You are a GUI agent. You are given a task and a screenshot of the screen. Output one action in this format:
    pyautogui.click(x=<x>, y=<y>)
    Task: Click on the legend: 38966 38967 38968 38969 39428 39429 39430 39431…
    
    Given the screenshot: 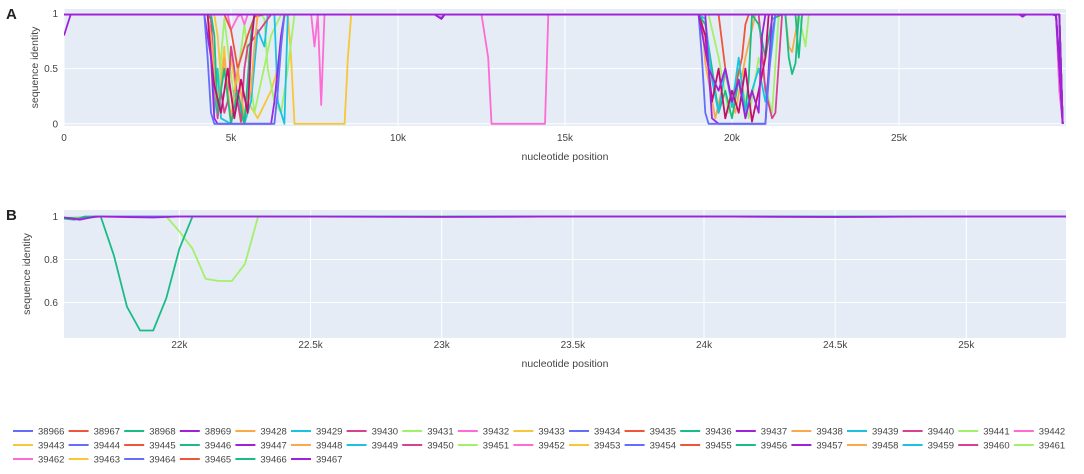 What is the action you would take?
    pyautogui.click(x=539, y=446)
    